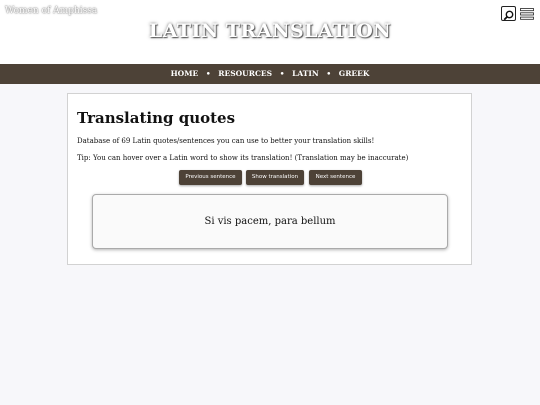 The image size is (540, 405). What do you see at coordinates (210, 177) in the screenshot?
I see `previous-sentence-button: Previous sentence` at bounding box center [210, 177].